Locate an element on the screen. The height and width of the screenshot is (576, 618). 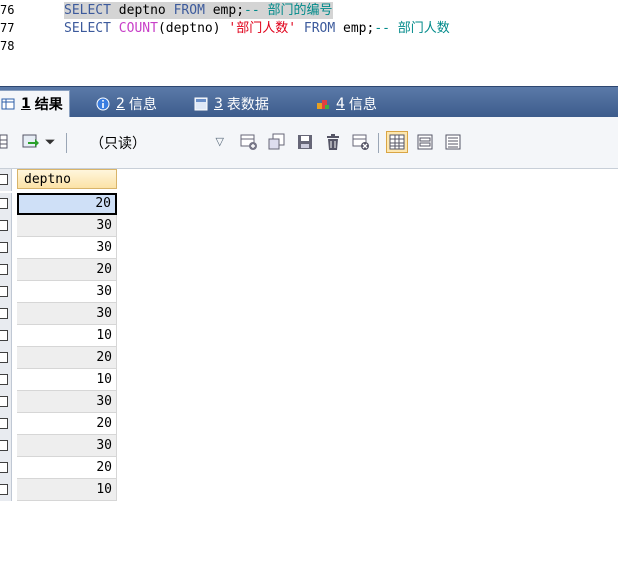
export-dropdown is located at coordinates (50, 142).